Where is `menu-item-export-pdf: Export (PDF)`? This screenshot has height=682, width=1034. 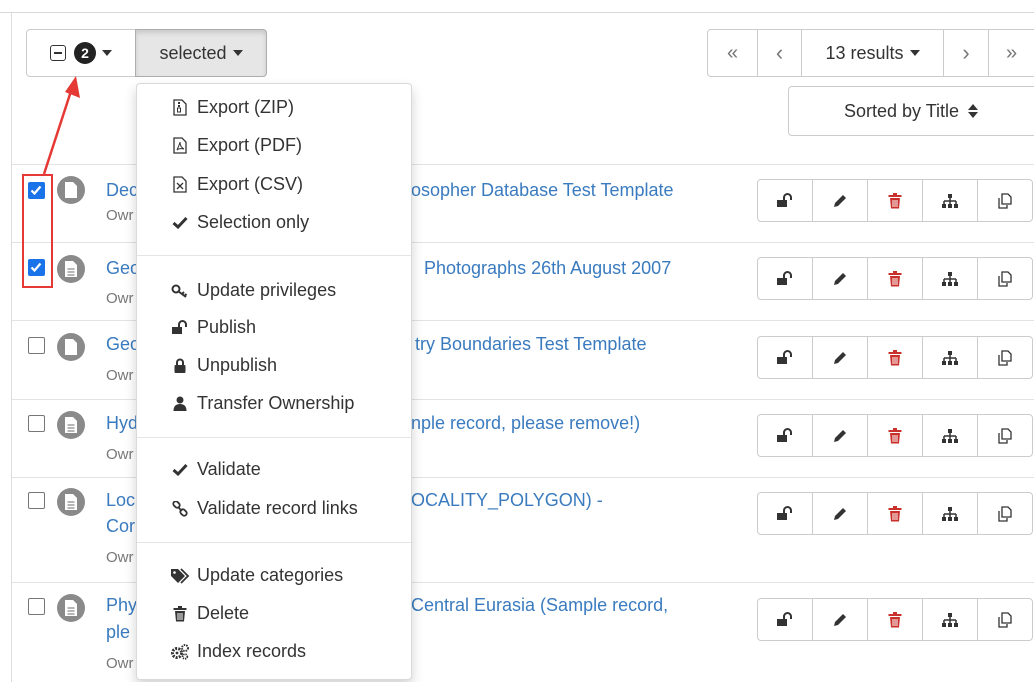 menu-item-export-pdf: Export (PDF) is located at coordinates (235, 145).